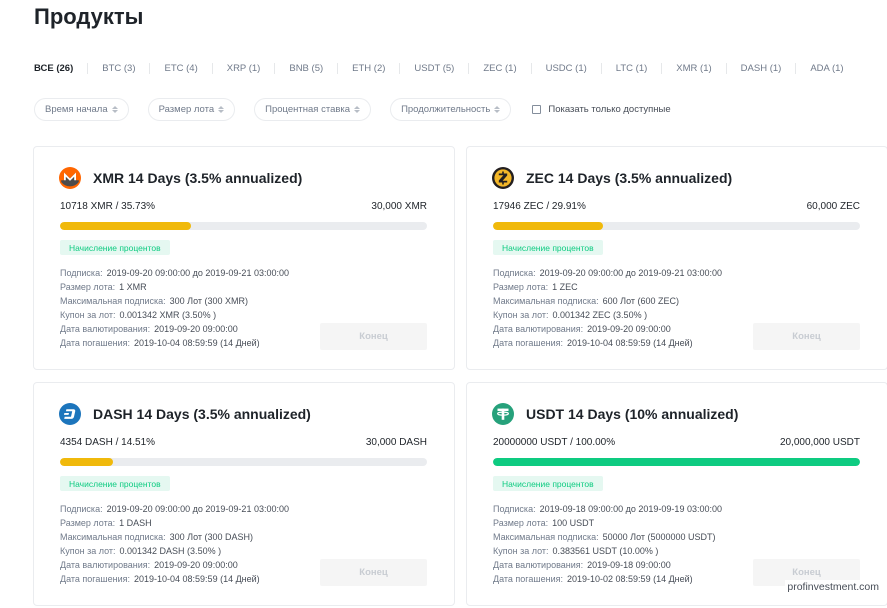 This screenshot has width=887, height=608. Describe the element at coordinates (676, 442) in the screenshot. I see `progress-row: 20000000 USDT / 100.00% 20,000,000 USDT` at that location.